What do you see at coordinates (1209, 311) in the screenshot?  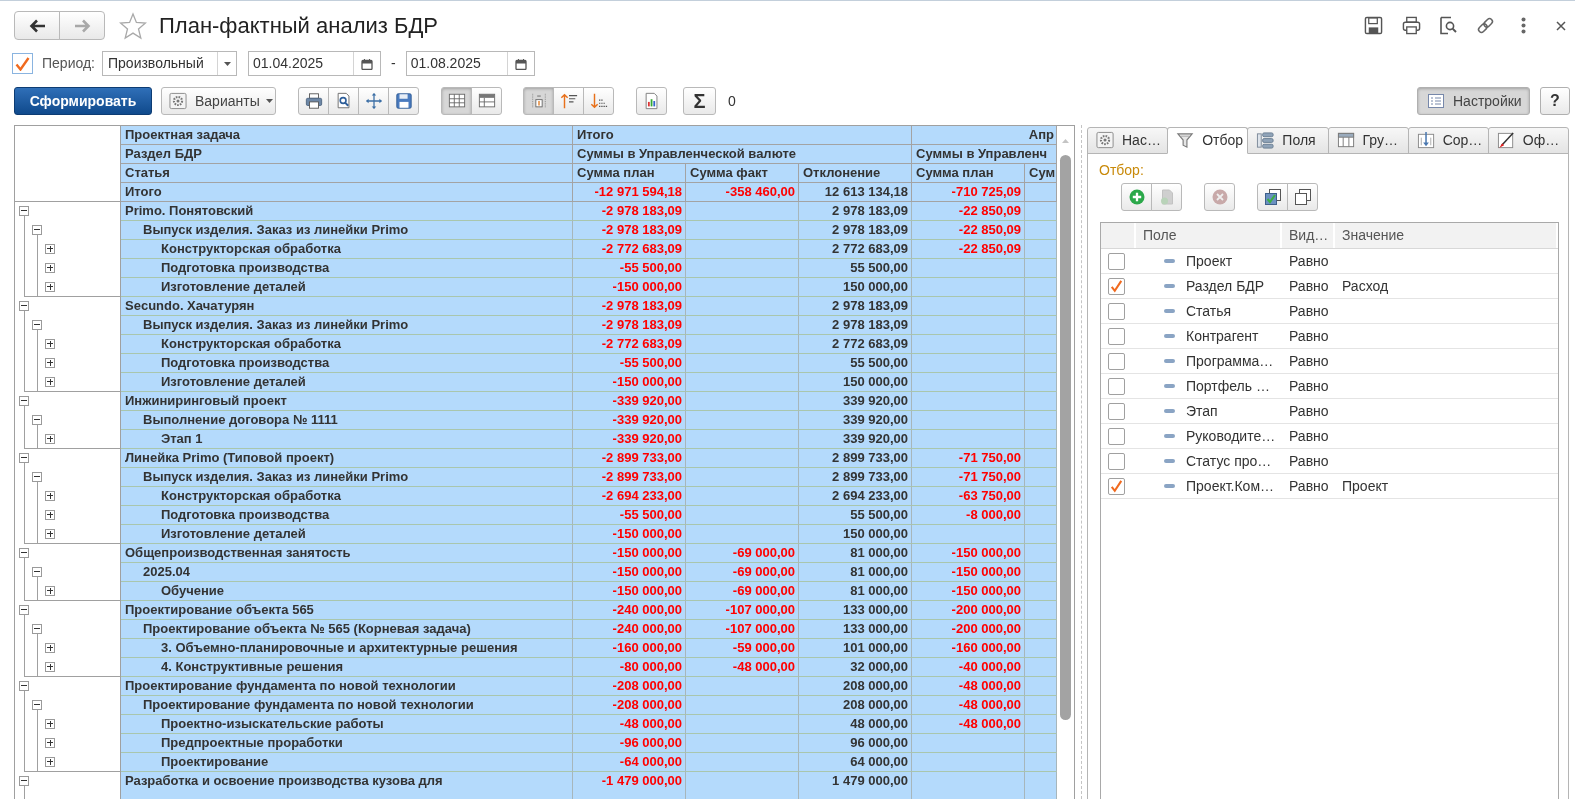 I see `filter-field: Статья` at bounding box center [1209, 311].